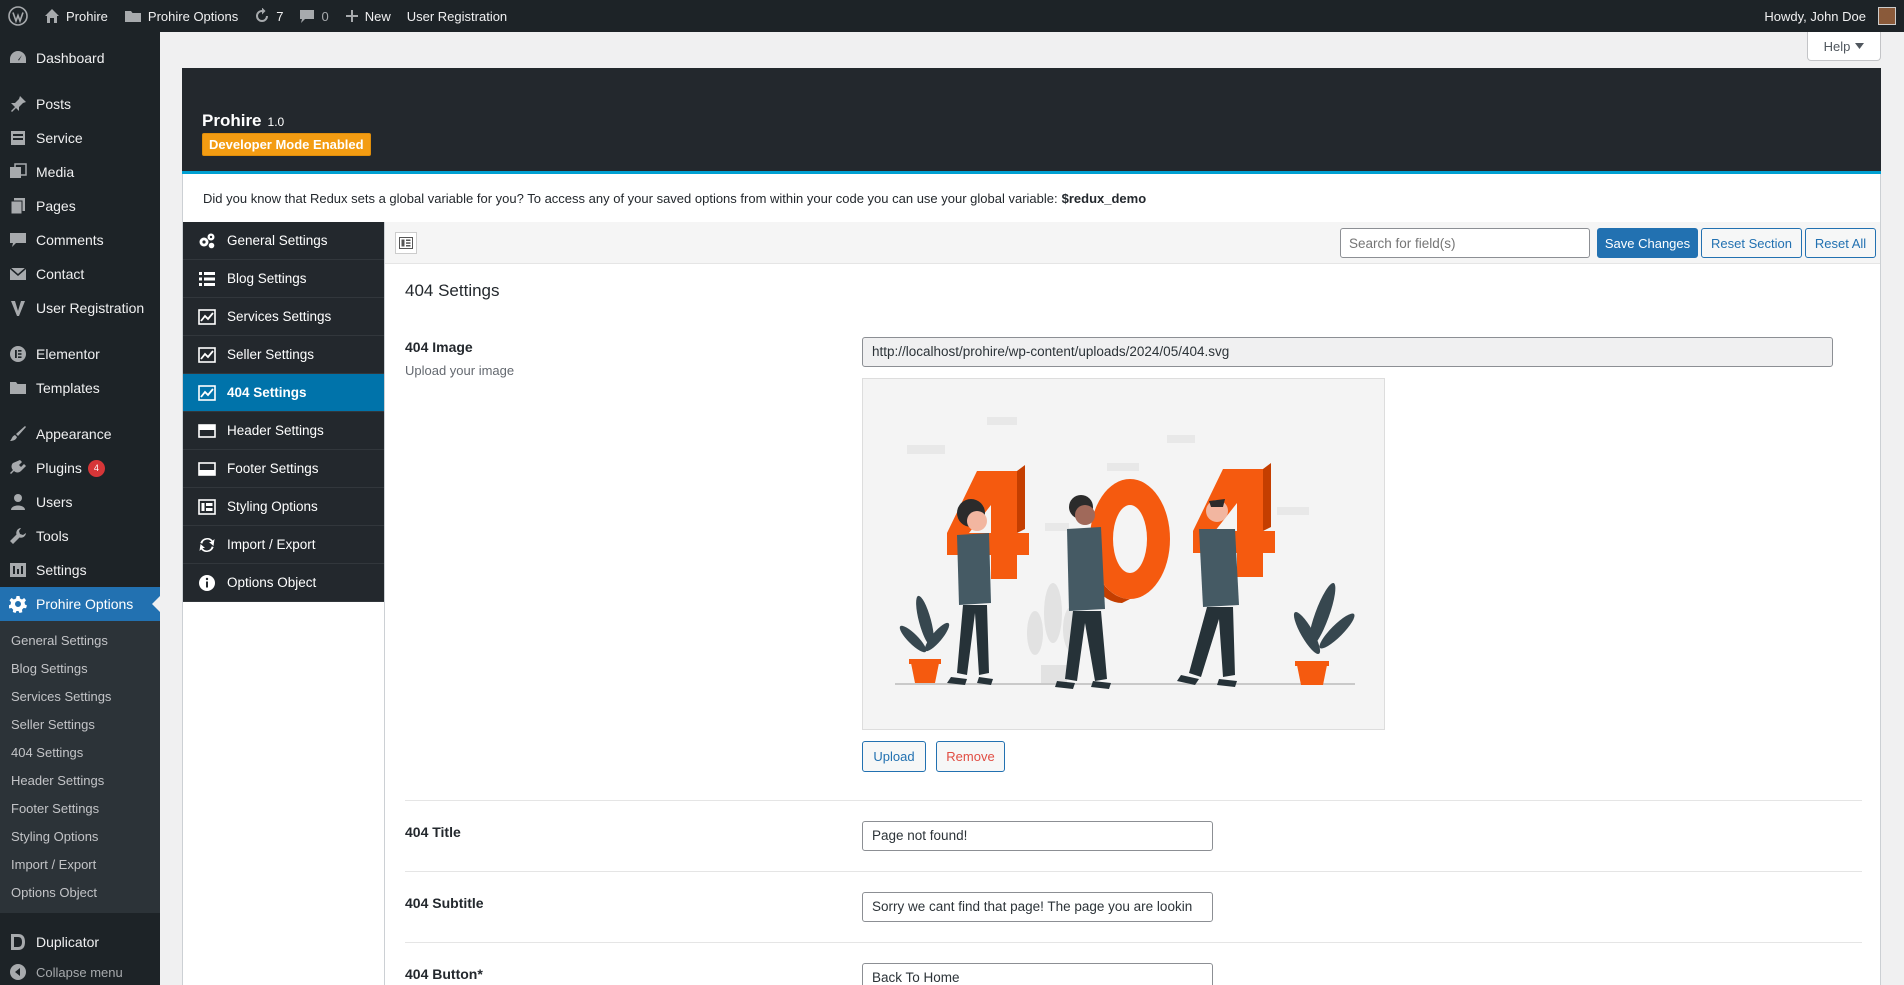  Describe the element at coordinates (85, 604) in the screenshot. I see `menu-label: Prohire Options` at that location.